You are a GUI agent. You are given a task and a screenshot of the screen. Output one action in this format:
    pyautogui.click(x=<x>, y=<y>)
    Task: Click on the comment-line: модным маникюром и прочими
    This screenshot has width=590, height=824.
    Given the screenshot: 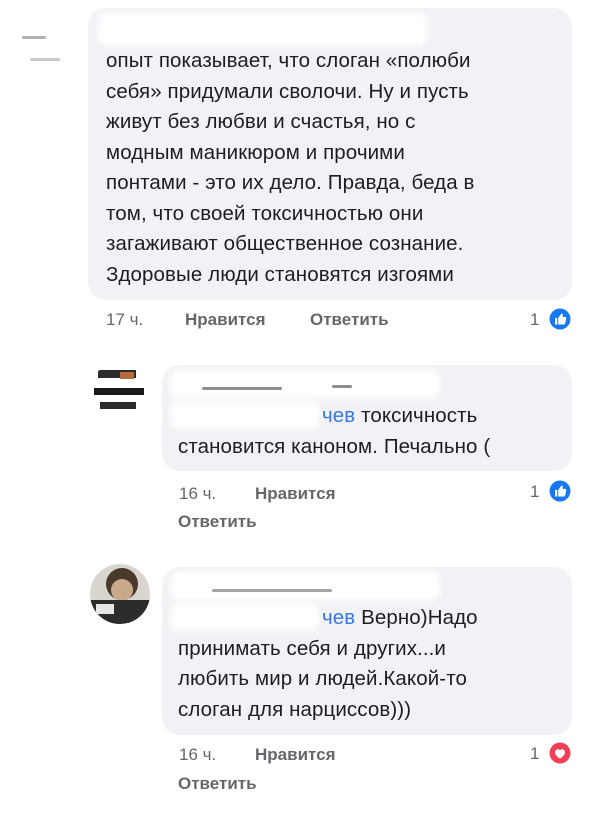 What is the action you would take?
    pyautogui.click(x=255, y=152)
    